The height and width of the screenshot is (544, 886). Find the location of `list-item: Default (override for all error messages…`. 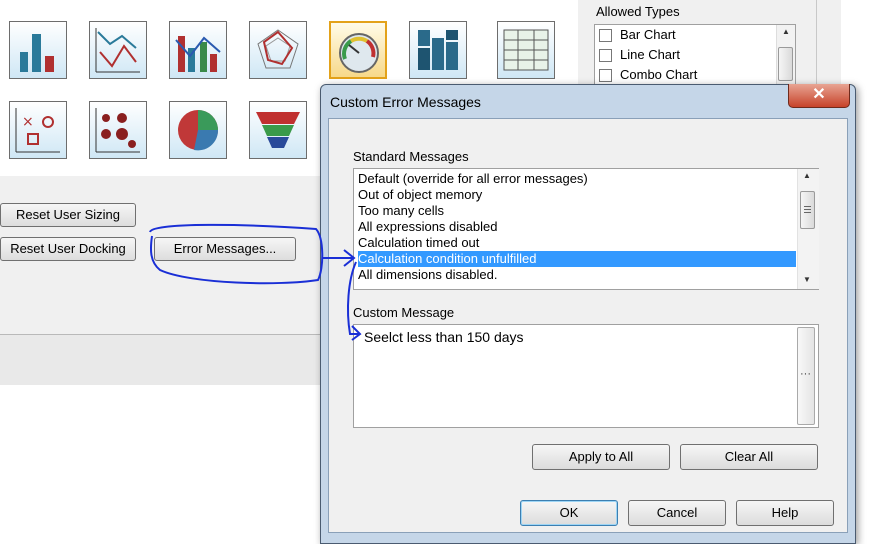

list-item: Default (override for all error messages… is located at coordinates (577, 179).